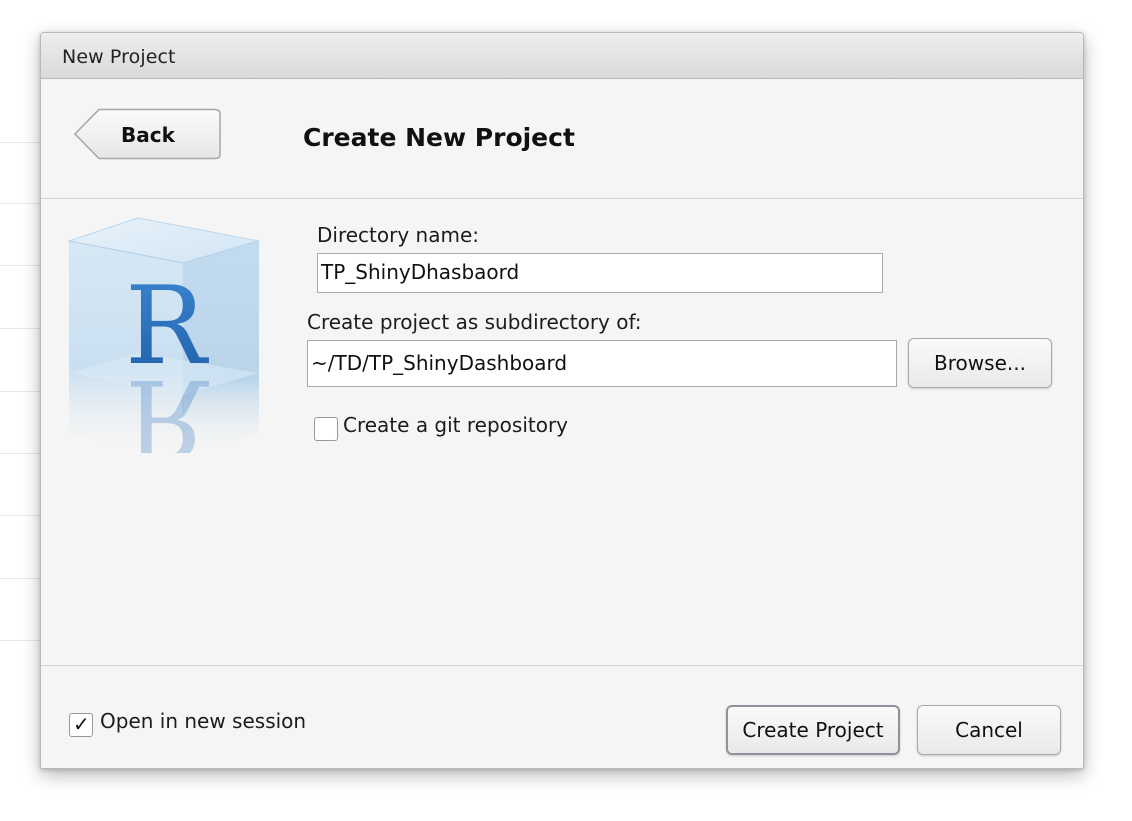 The image size is (1132, 821). I want to click on open-new-session-checkbox: ✓, so click(81, 724).